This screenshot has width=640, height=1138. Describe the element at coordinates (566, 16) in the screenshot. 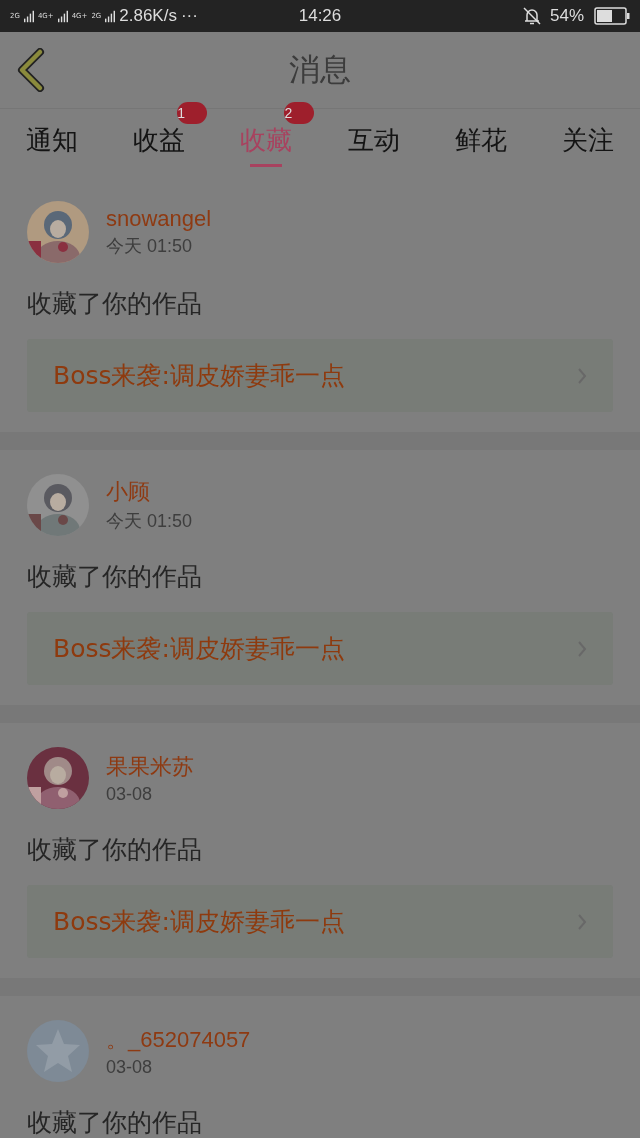

I see `battery-percent: 54%` at that location.